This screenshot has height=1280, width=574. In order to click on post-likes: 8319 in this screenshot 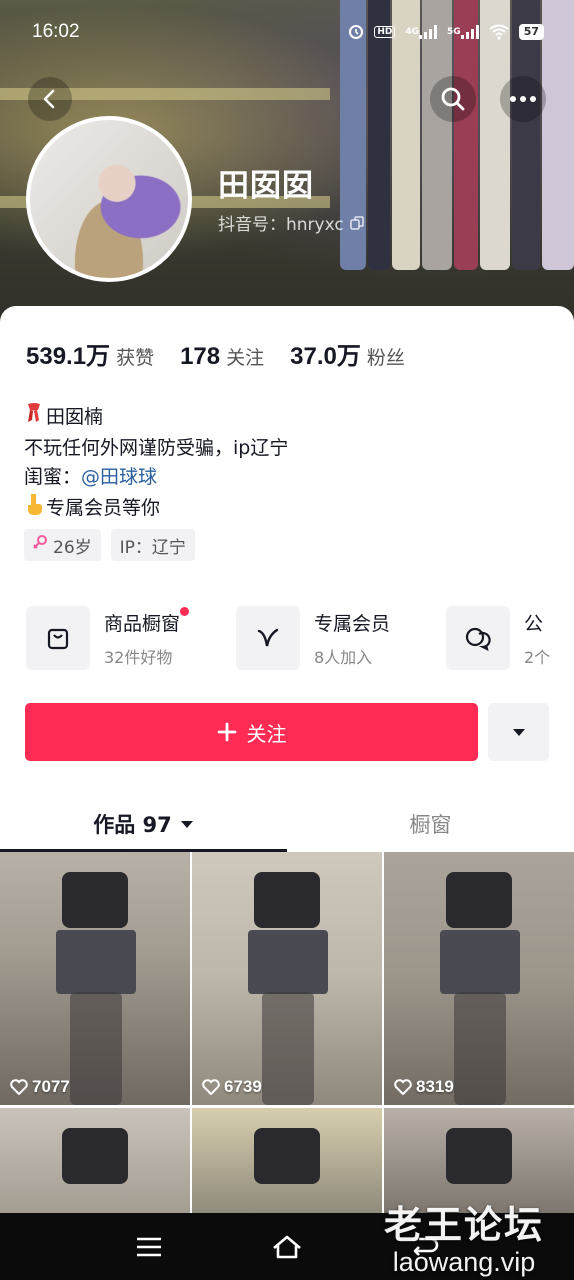, I will do `click(424, 1087)`.